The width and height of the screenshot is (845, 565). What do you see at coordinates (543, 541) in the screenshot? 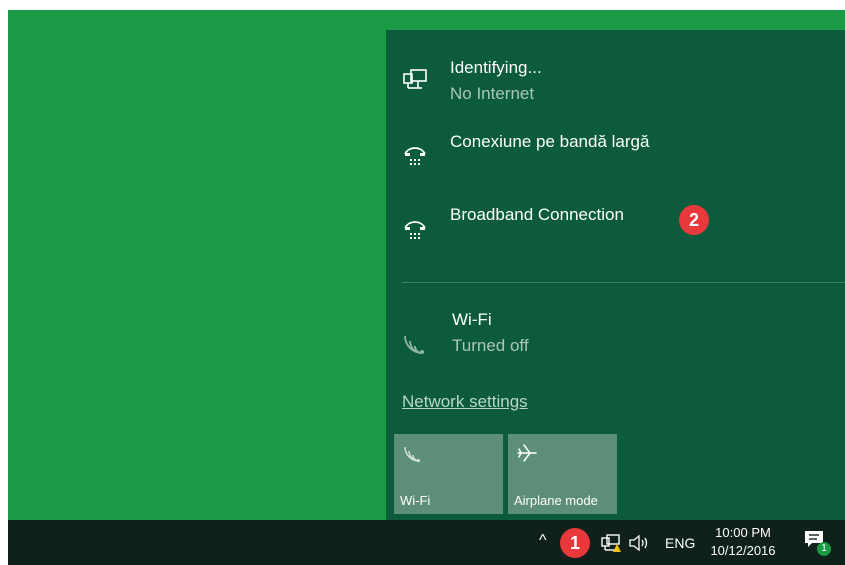
I see `chevron-up-icon: ^` at bounding box center [543, 541].